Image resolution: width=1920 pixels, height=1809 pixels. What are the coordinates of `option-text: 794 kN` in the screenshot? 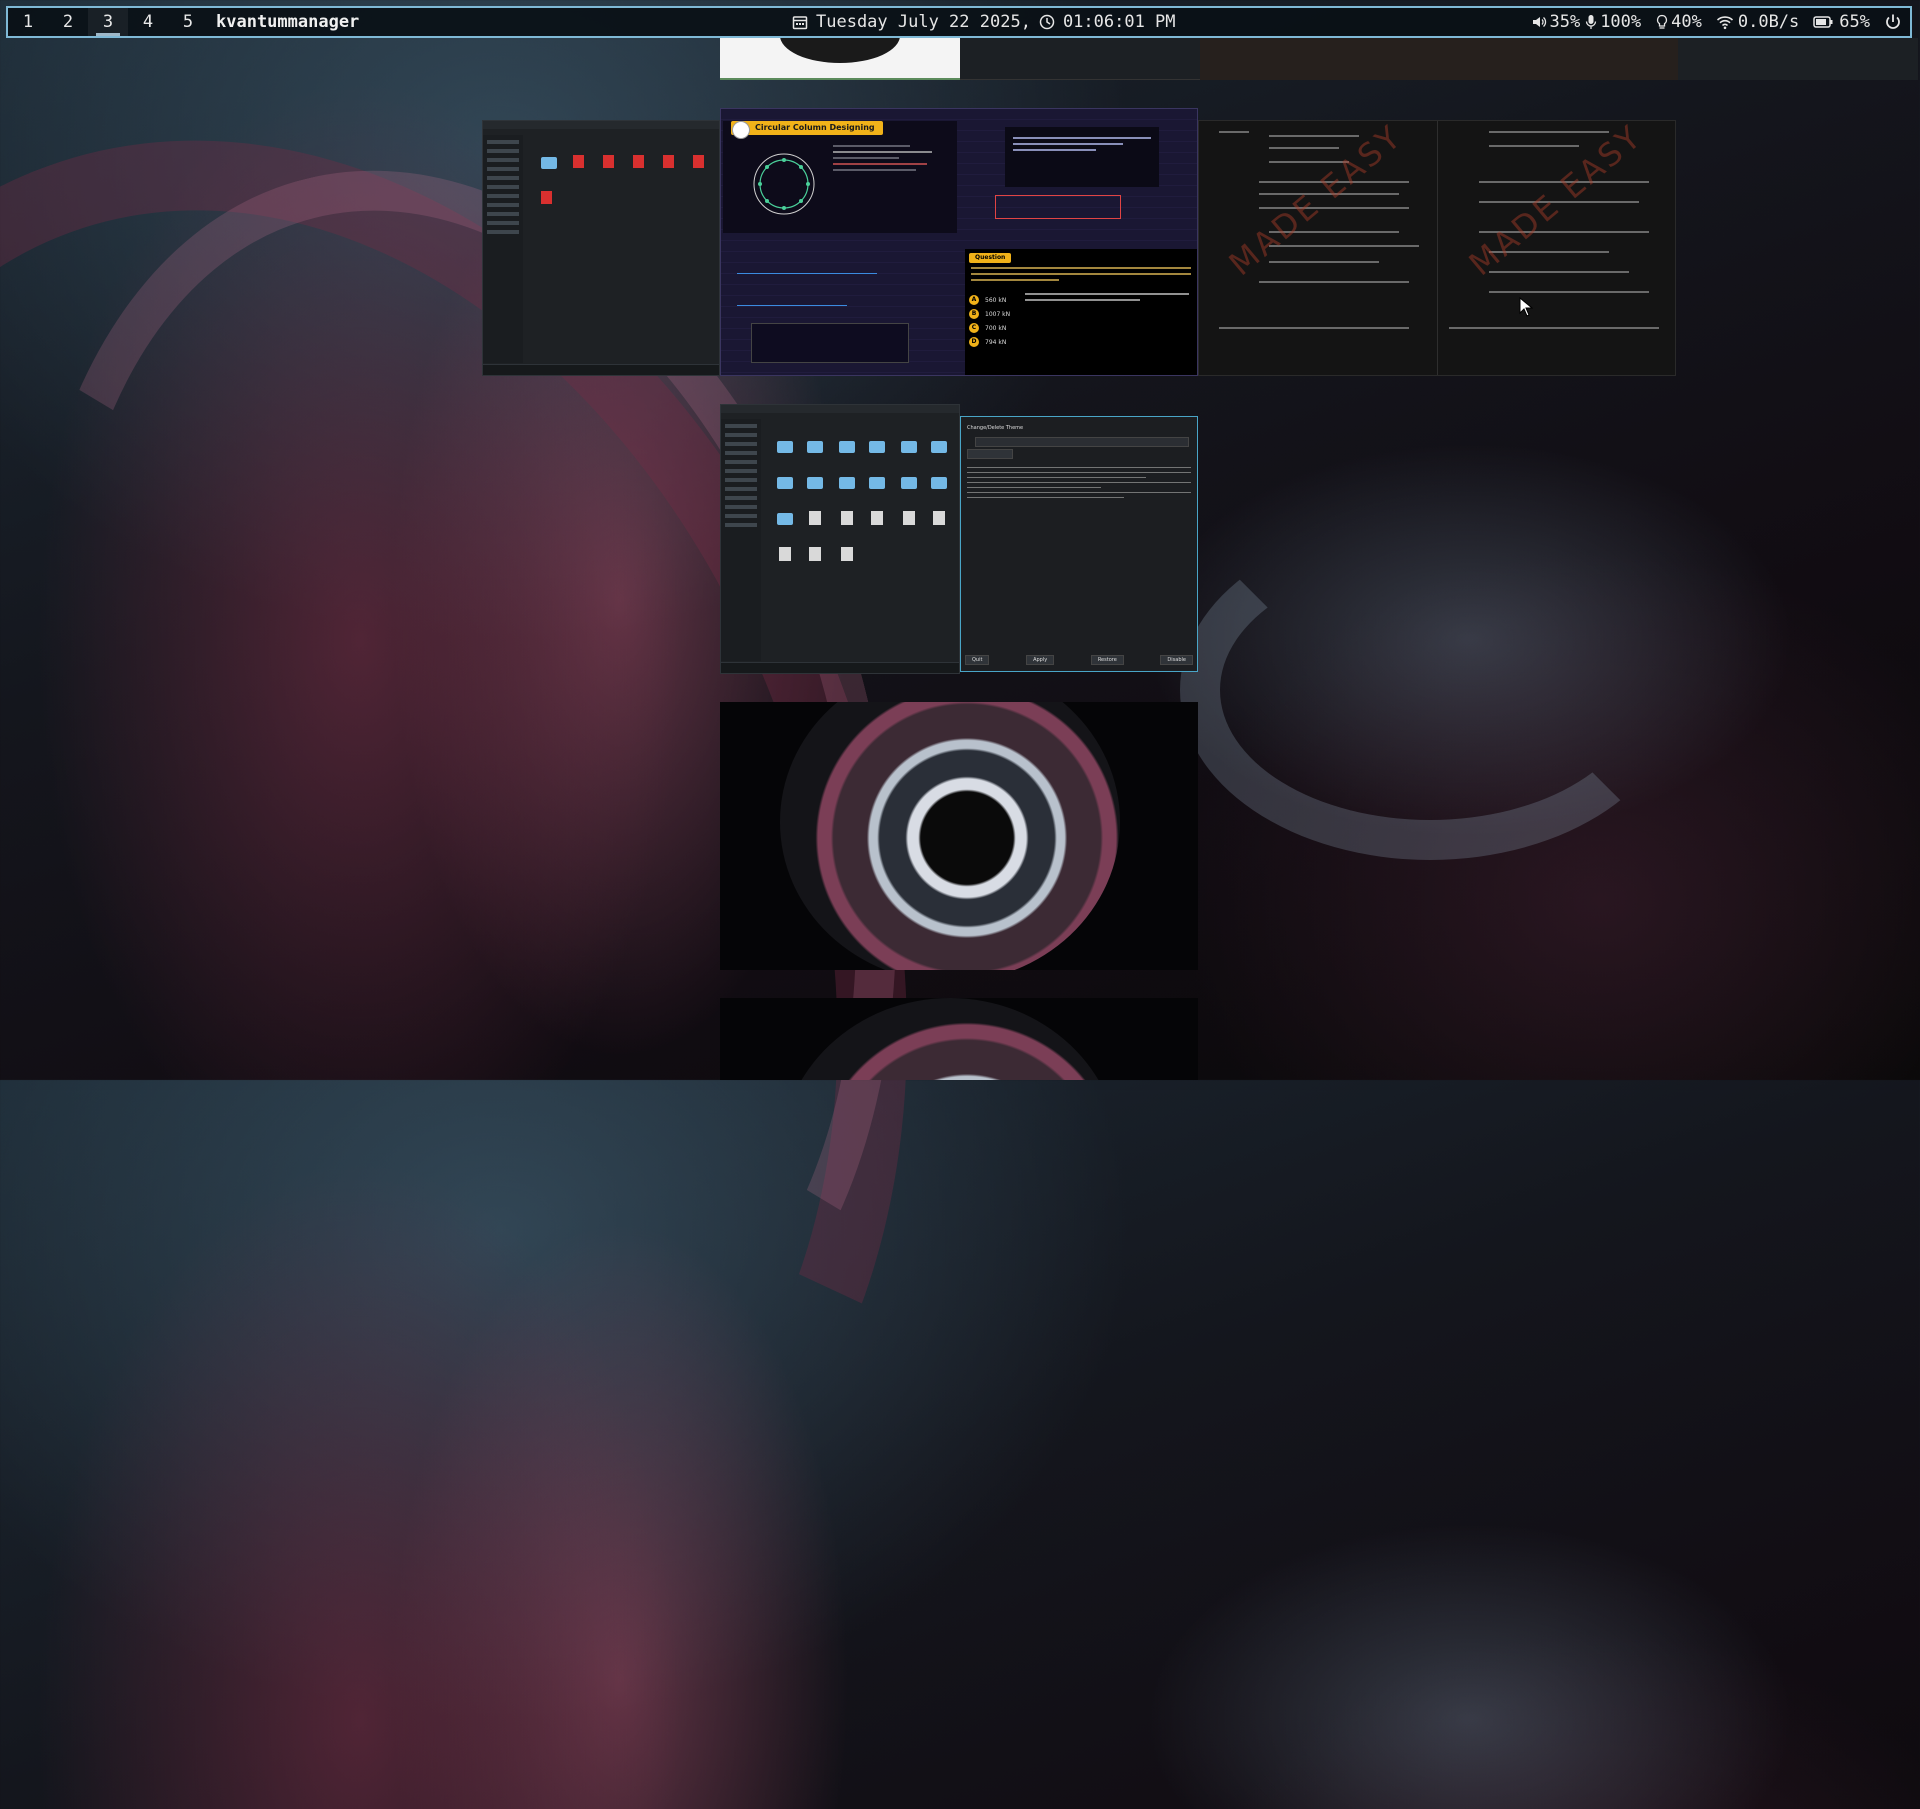 It's located at (996, 342).